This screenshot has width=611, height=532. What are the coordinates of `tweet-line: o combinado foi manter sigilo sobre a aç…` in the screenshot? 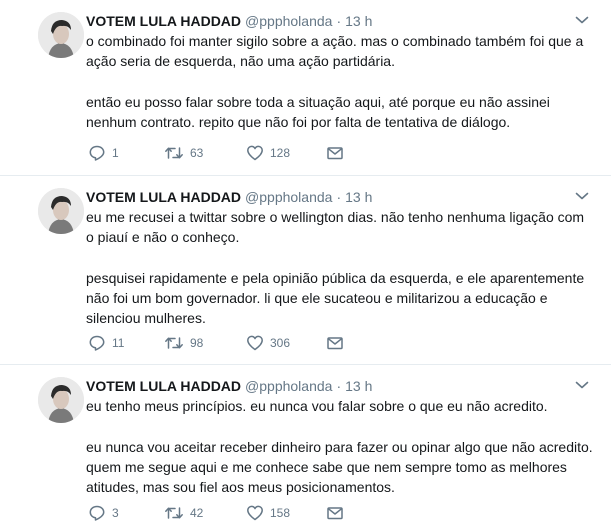 It's located at (335, 41).